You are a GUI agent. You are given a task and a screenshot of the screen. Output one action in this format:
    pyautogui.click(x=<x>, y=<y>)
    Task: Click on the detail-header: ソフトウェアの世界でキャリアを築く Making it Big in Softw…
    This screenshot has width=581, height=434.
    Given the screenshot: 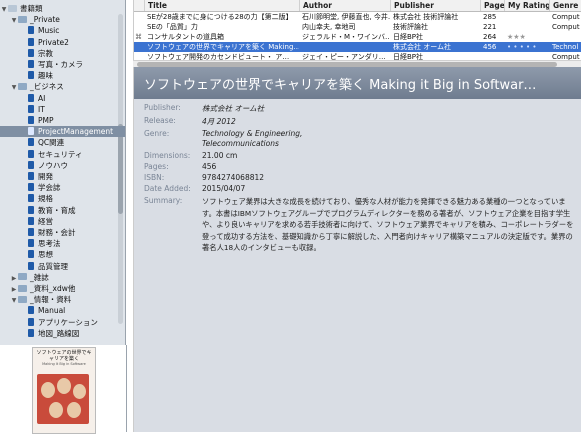 What is the action you would take?
    pyautogui.click(x=357, y=83)
    